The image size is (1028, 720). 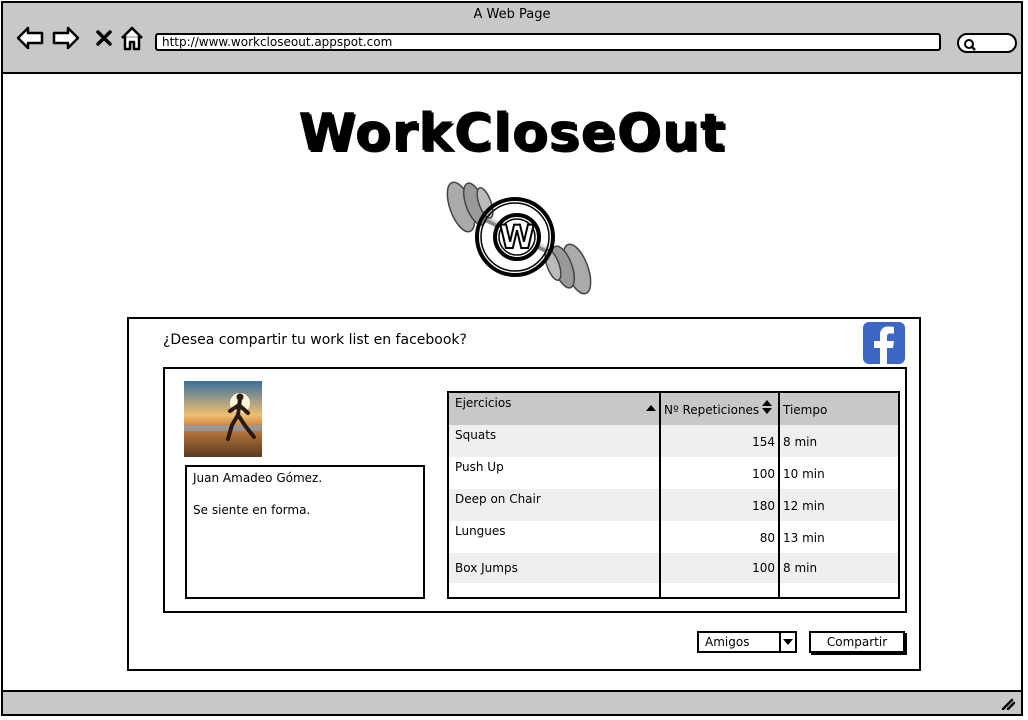 I want to click on browser-search-field, so click(x=987, y=43).